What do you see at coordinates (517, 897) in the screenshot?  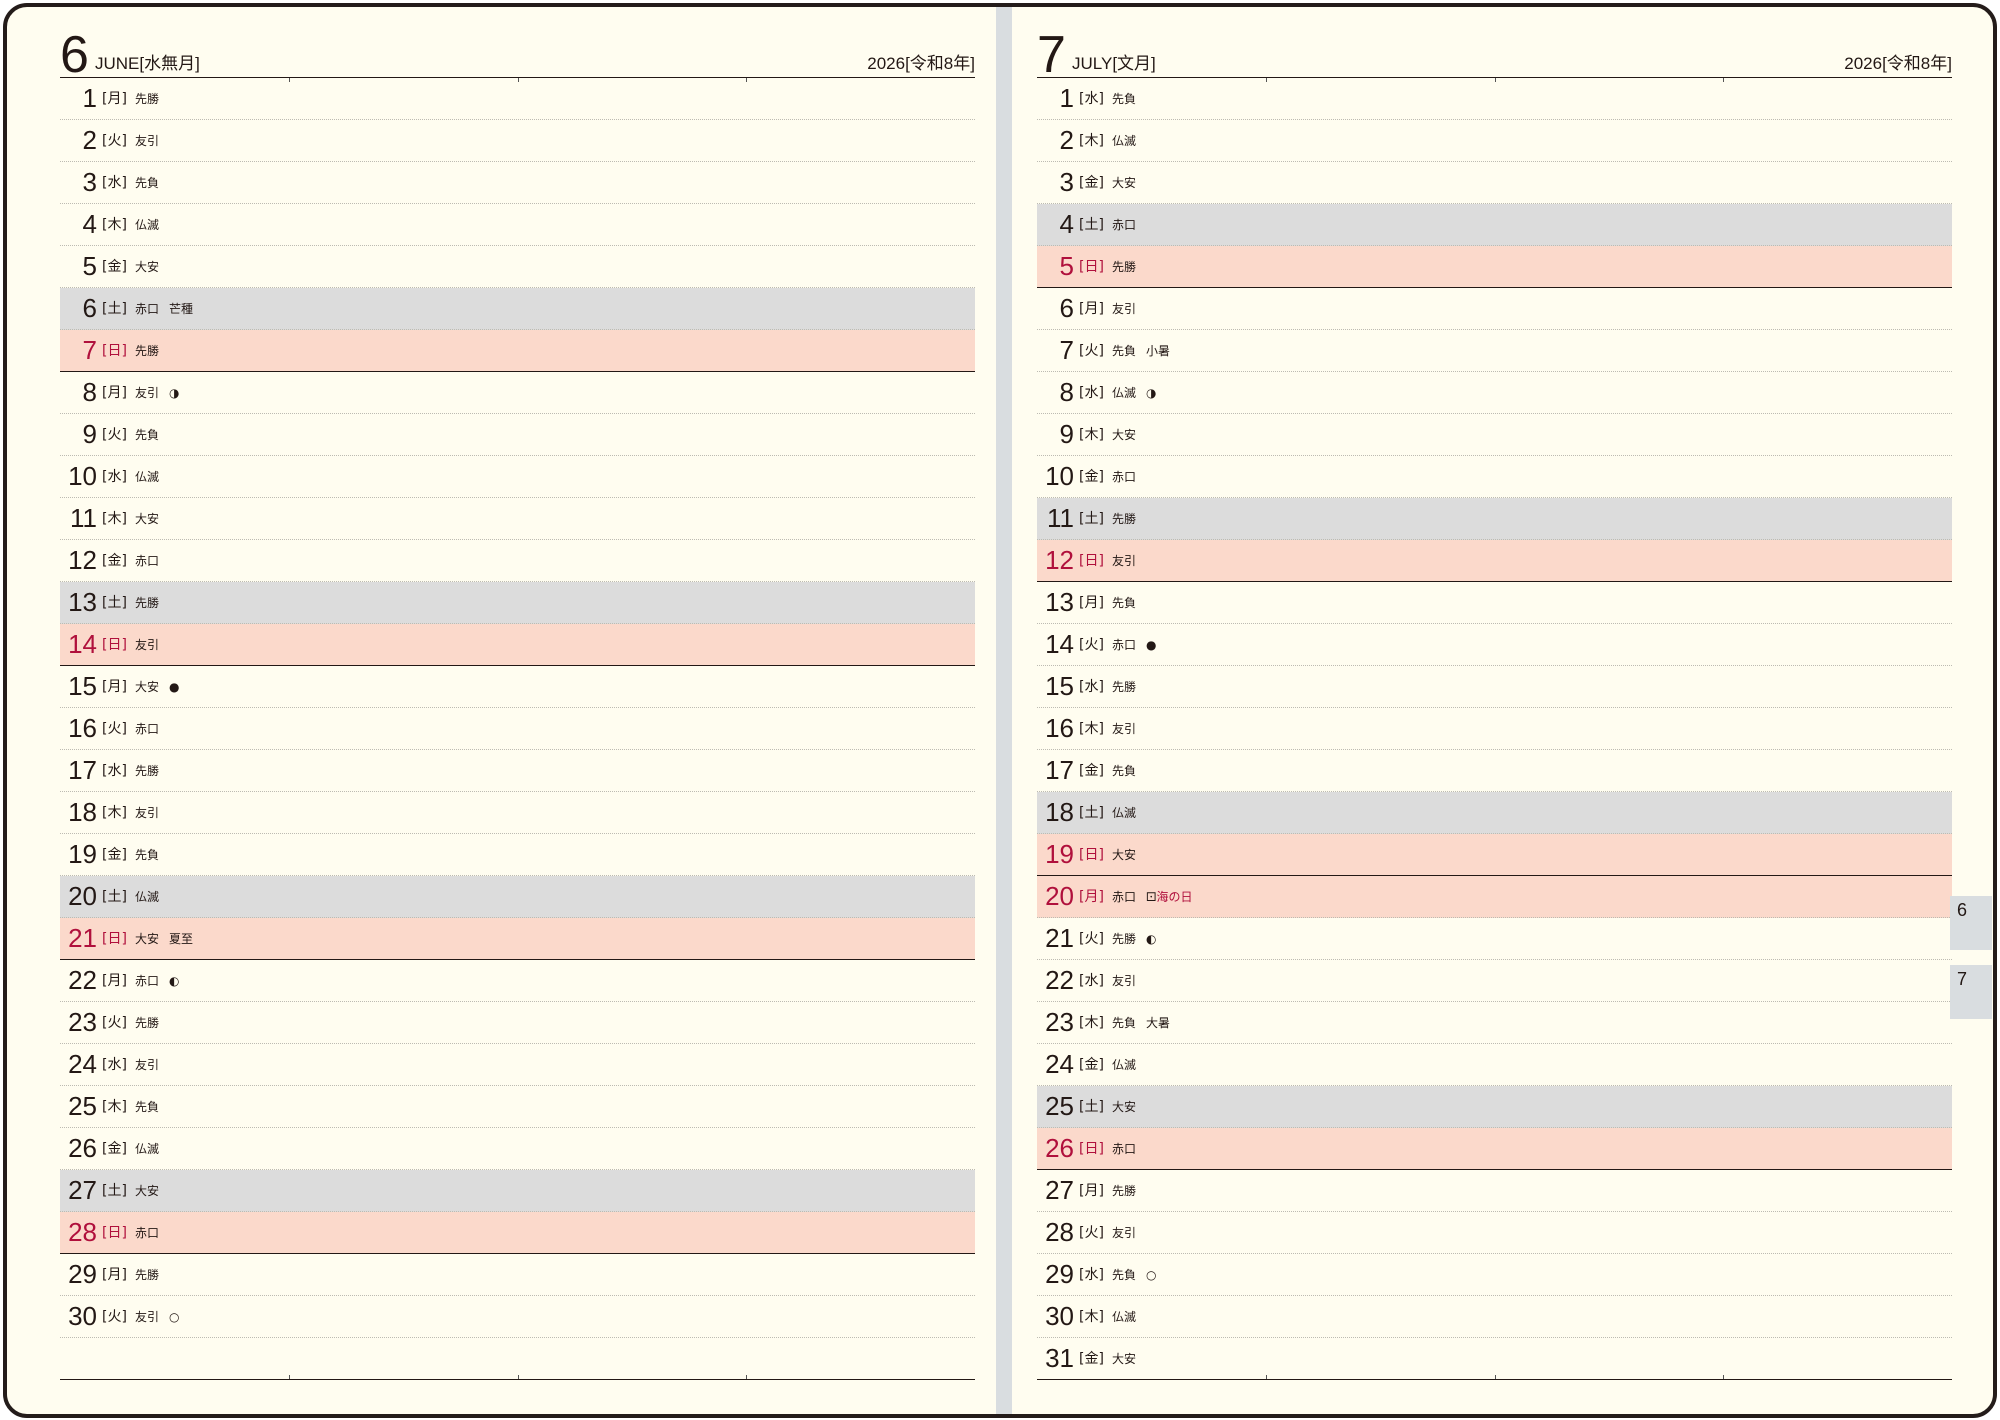 I see `day-row: 20 [土] 仏滅` at bounding box center [517, 897].